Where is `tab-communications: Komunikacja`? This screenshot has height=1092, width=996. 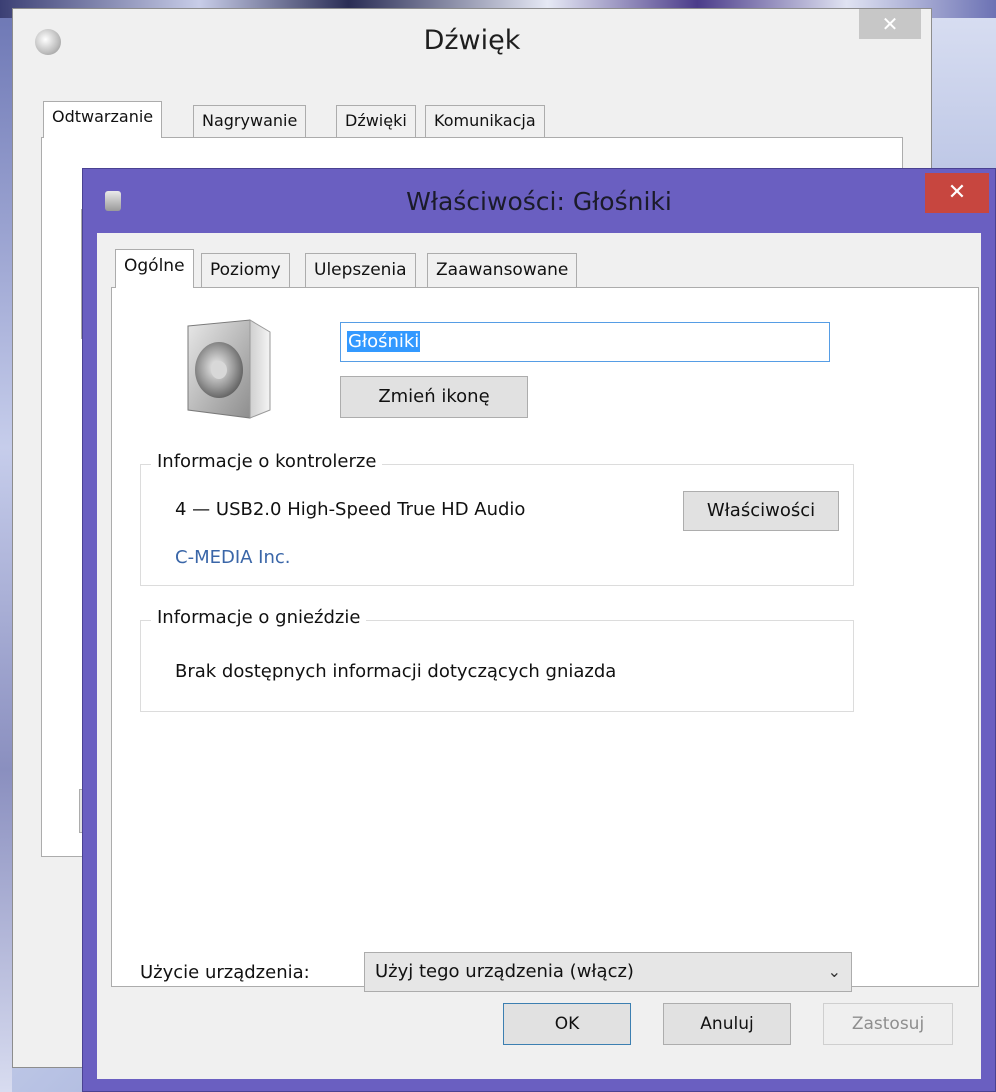 tab-communications: Komunikacja is located at coordinates (485, 121).